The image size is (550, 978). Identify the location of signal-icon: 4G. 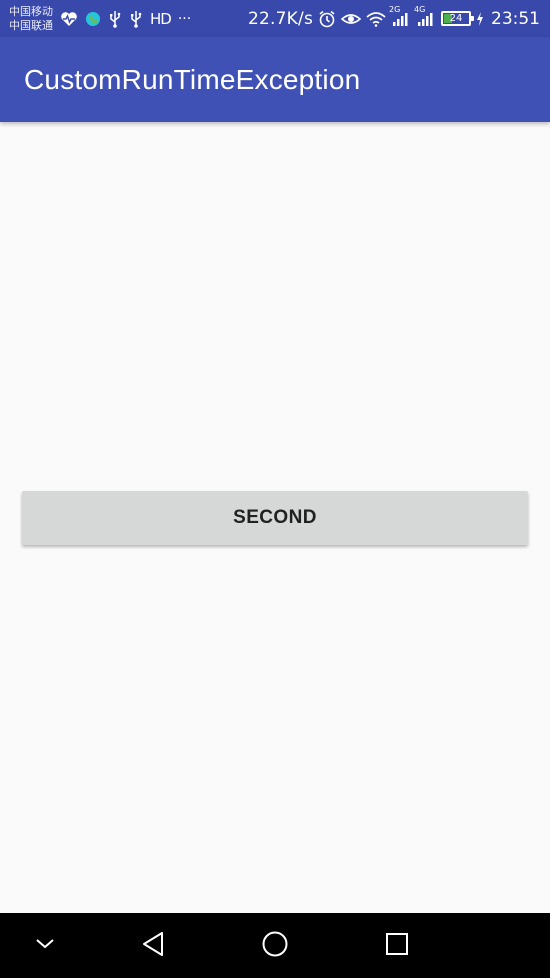
(425, 16).